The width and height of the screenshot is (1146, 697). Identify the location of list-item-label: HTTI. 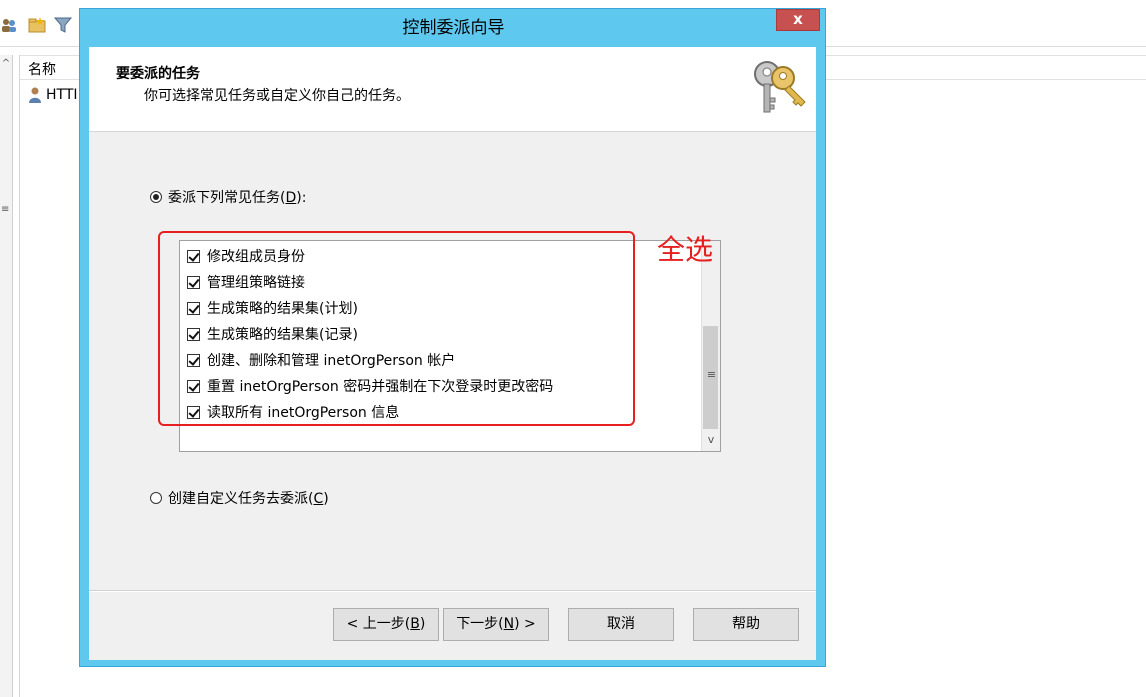
(62, 95).